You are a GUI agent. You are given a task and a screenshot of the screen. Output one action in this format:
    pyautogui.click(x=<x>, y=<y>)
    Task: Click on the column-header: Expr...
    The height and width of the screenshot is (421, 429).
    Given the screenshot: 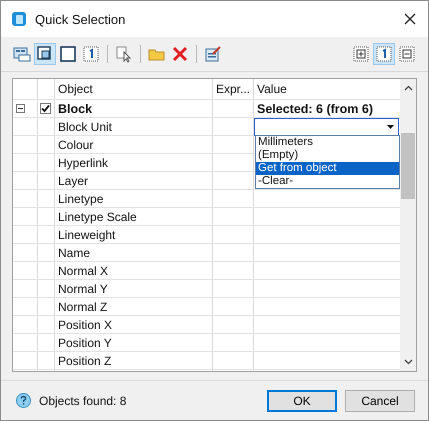 What is the action you would take?
    pyautogui.click(x=233, y=89)
    